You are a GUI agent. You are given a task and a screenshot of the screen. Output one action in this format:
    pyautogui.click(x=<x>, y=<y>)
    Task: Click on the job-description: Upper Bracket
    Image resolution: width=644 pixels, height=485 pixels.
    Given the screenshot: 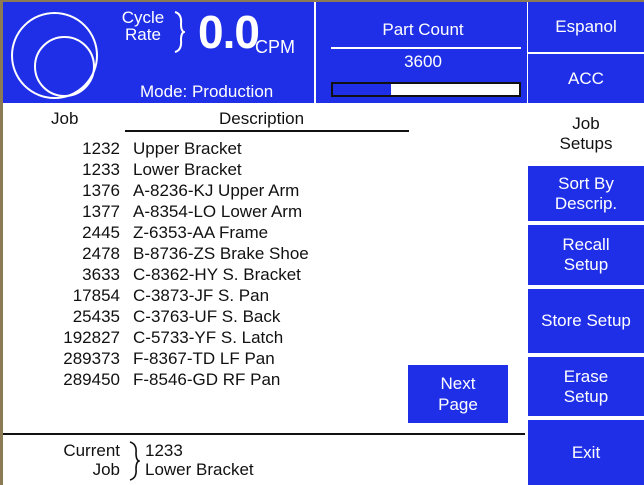 What is the action you would take?
    pyautogui.click(x=187, y=148)
    